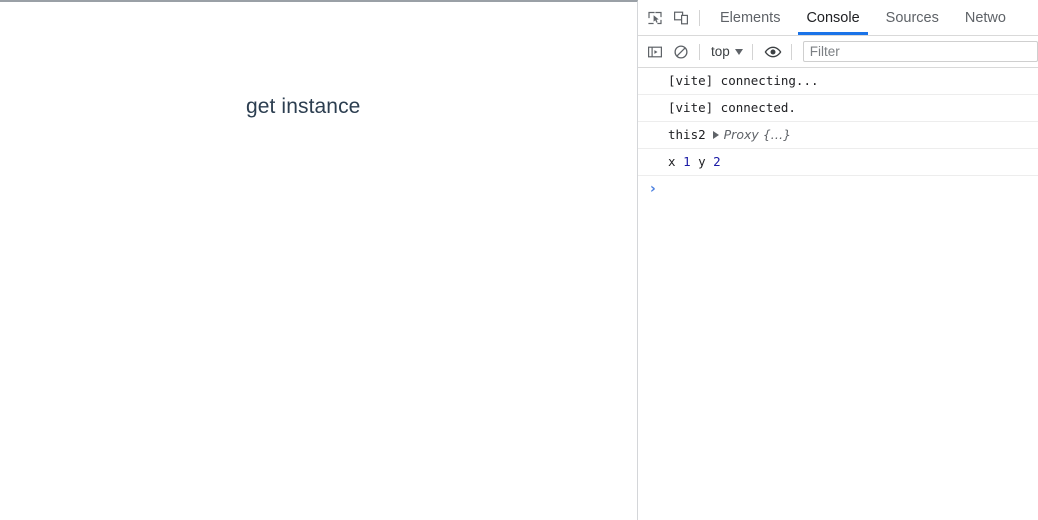 Image resolution: width=1038 pixels, height=520 pixels. What do you see at coordinates (838, 108) in the screenshot?
I see `console-message-row: [vite] connected.` at bounding box center [838, 108].